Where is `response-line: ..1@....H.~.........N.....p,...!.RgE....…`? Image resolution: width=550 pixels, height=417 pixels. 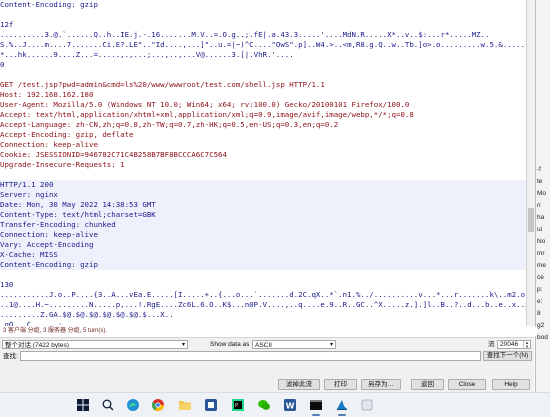
response-line: ..1@....H.~.........N.....p,...!.RgE....… is located at coordinates (263, 304).